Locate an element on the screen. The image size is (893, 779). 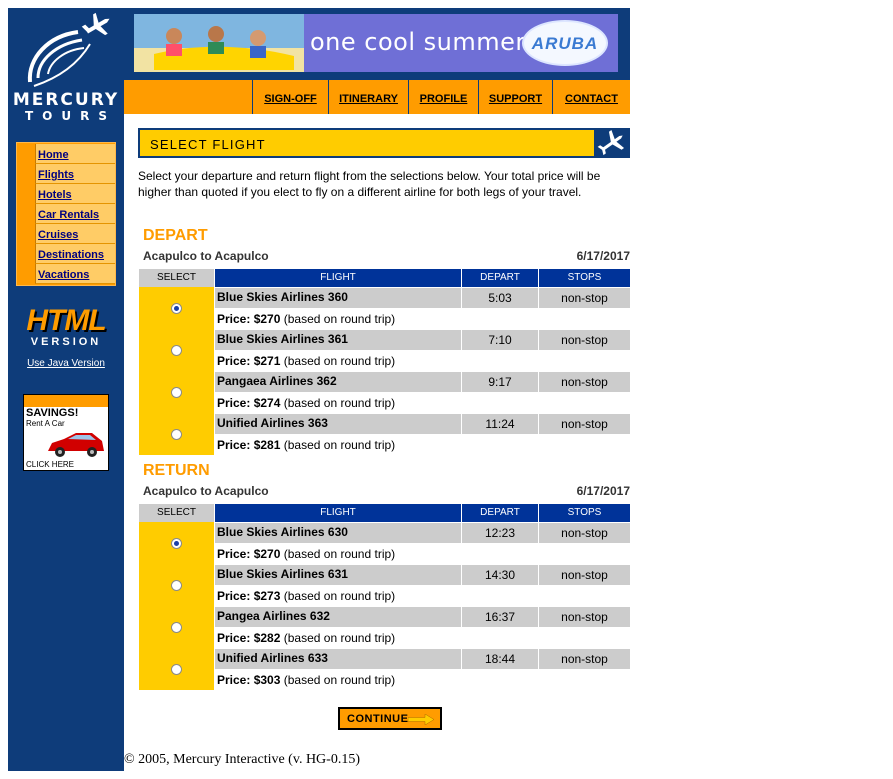
sidebar-item-hotels: Hotels is located at coordinates (75, 194).